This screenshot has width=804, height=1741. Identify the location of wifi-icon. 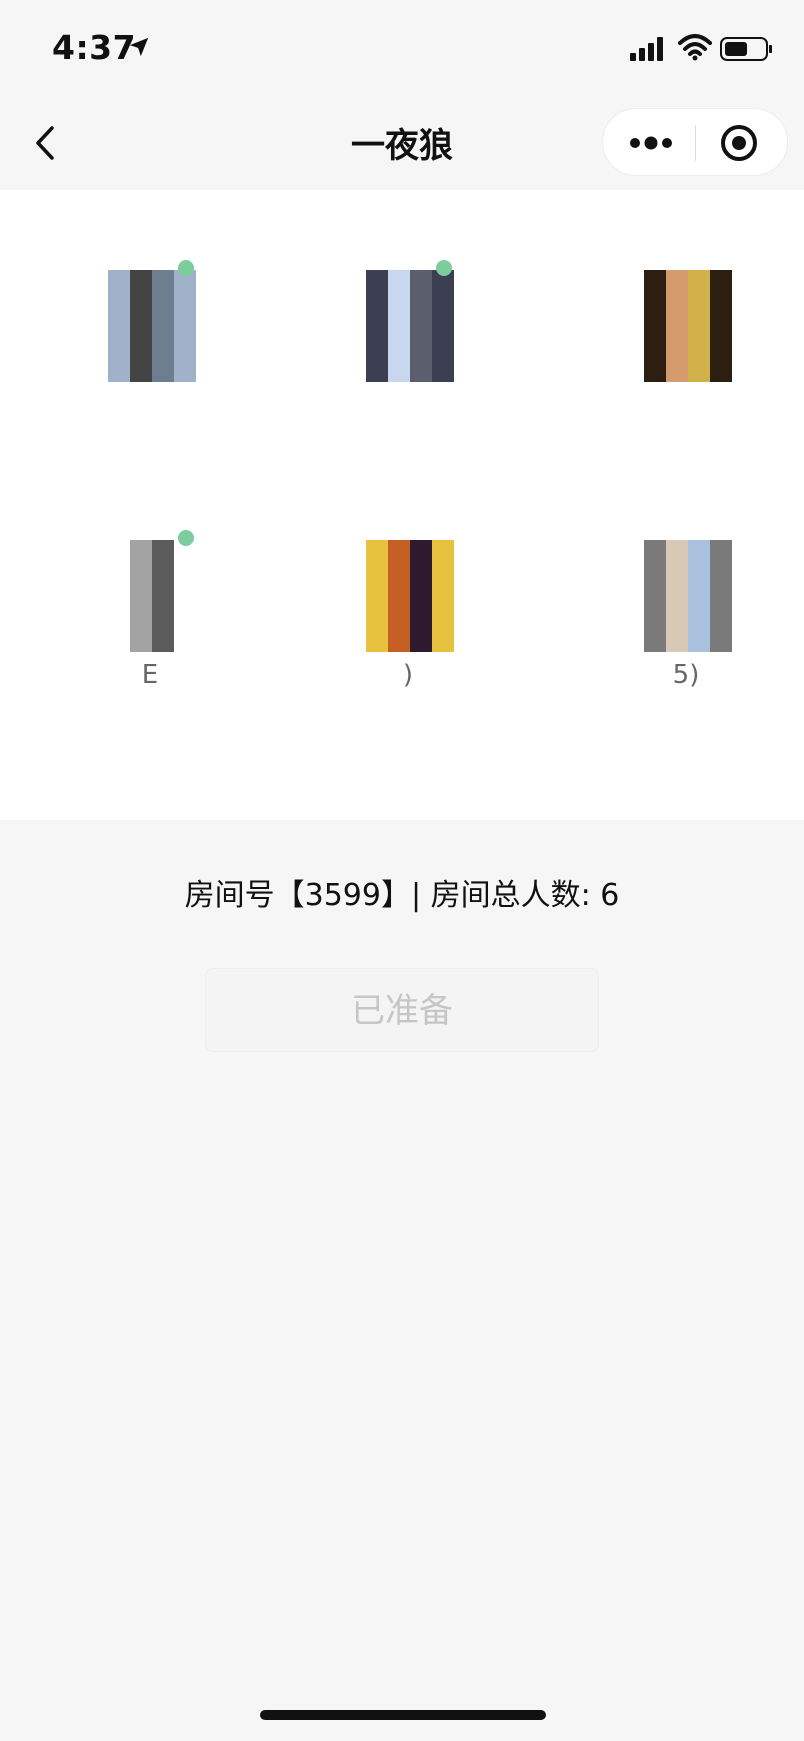
(695, 47).